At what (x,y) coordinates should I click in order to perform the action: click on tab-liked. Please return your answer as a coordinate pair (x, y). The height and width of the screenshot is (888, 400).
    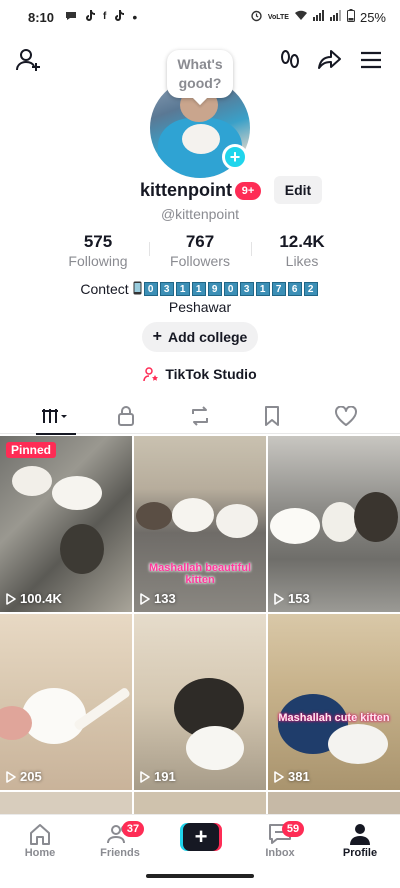
    Looking at the image, I should click on (346, 416).